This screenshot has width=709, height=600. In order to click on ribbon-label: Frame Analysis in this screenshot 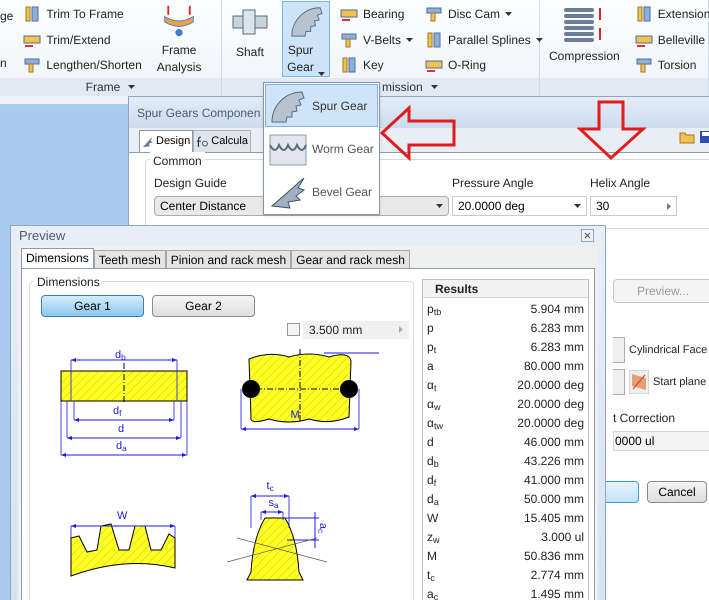, I will do `click(179, 59)`.